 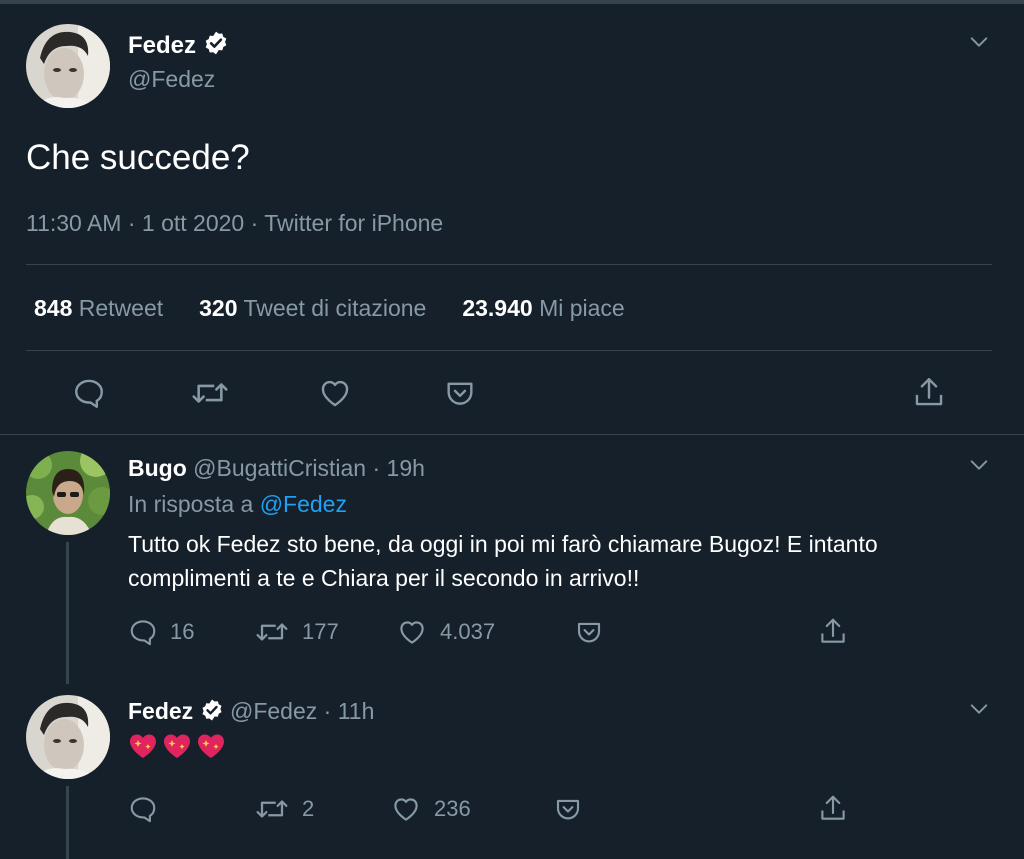 I want to click on reply-to-link: @Fedez, so click(x=303, y=504).